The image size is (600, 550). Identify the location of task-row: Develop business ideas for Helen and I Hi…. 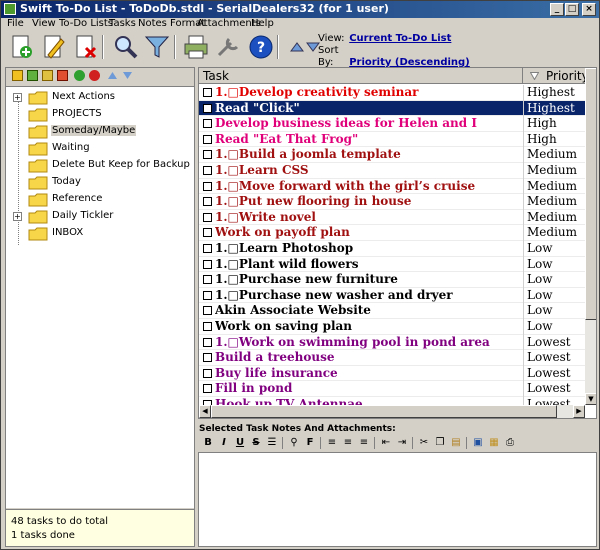
(392, 124).